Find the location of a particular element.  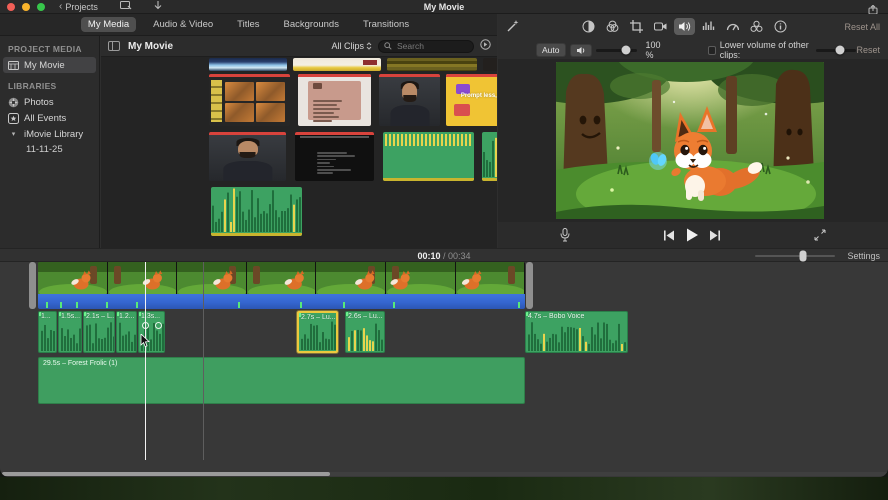

titlebar: ‹ Projects My Movie is located at coordinates (444, 7).